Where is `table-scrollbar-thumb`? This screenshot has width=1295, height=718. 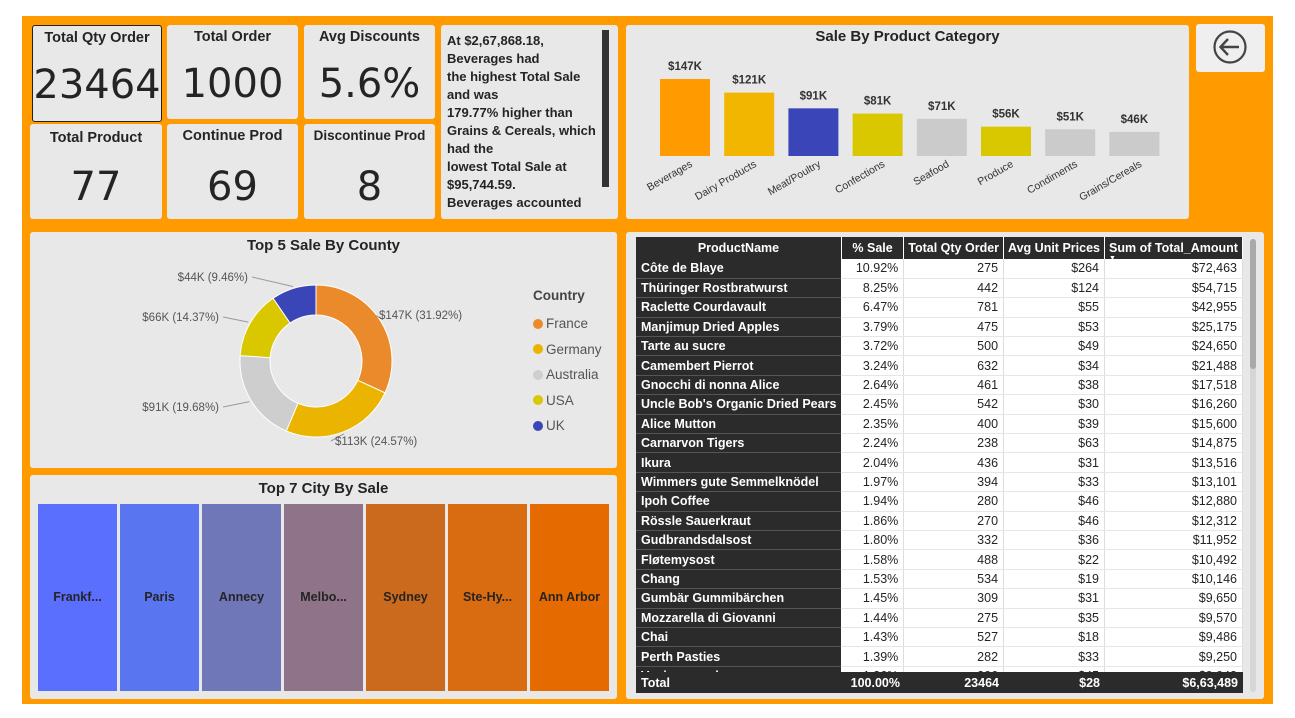 table-scrollbar-thumb is located at coordinates (1253, 304).